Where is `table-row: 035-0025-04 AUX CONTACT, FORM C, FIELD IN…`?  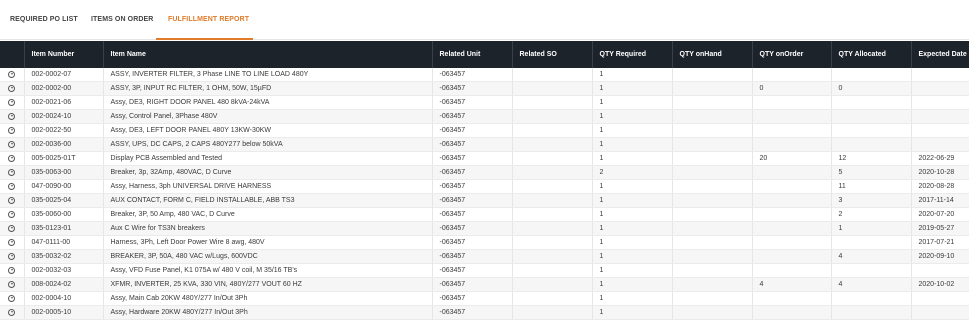
table-row: 035-0025-04 AUX CONTACT, FORM C, FIELD IN… is located at coordinates (484, 200).